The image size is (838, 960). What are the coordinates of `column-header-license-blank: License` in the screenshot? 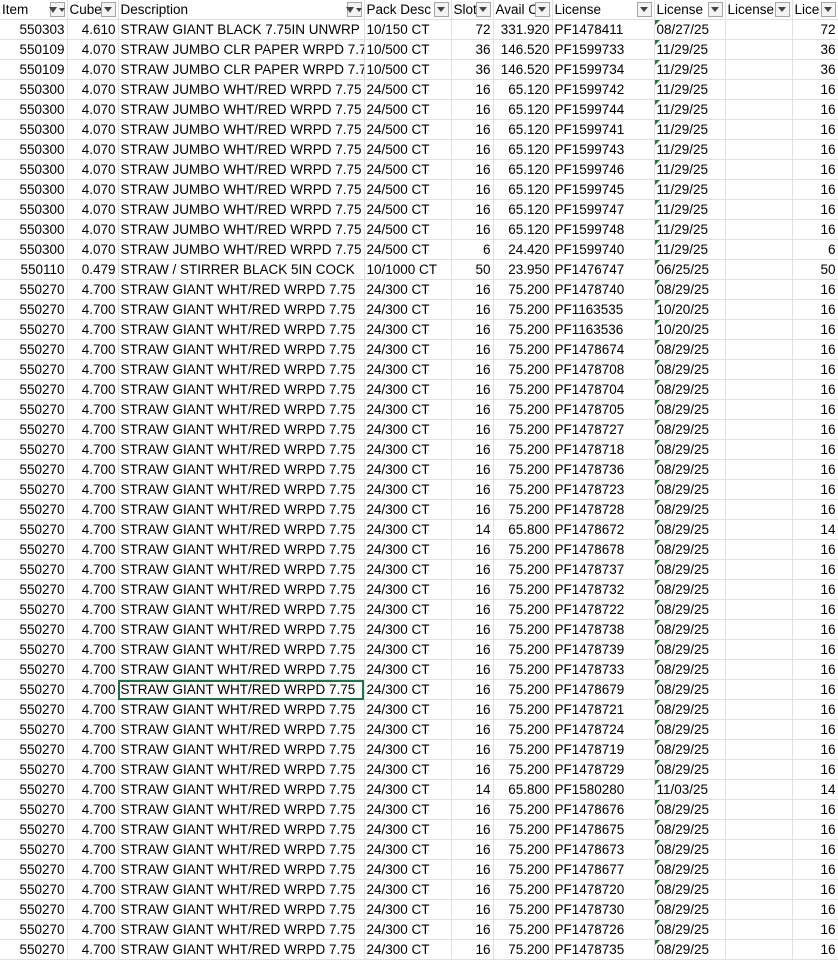 It's located at (759, 10).